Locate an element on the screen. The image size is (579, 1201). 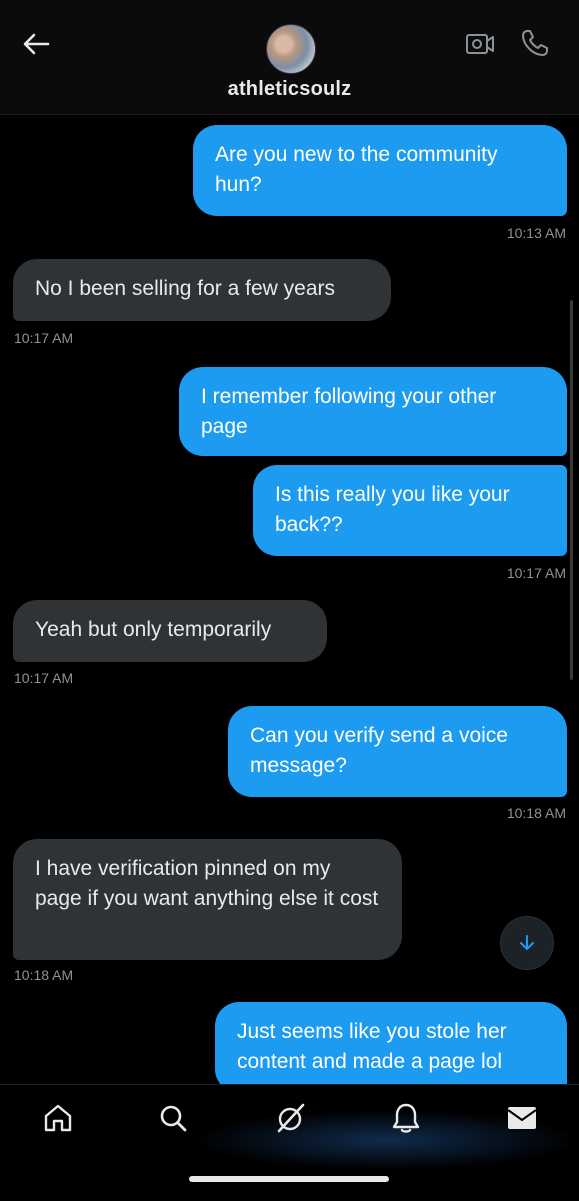
scroll-to-bottom-button is located at coordinates (527, 943).